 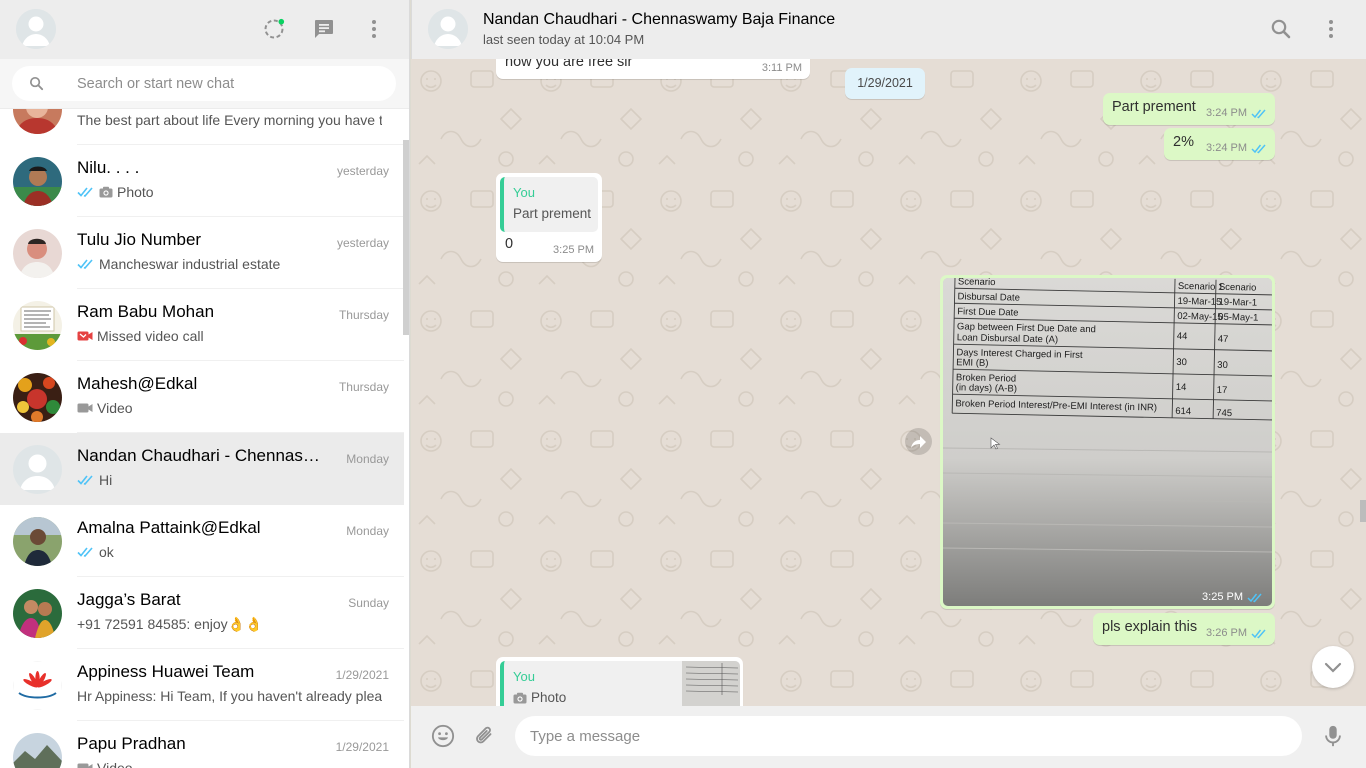 What do you see at coordinates (1363, 511) in the screenshot?
I see `message-area-scrollbar` at bounding box center [1363, 511].